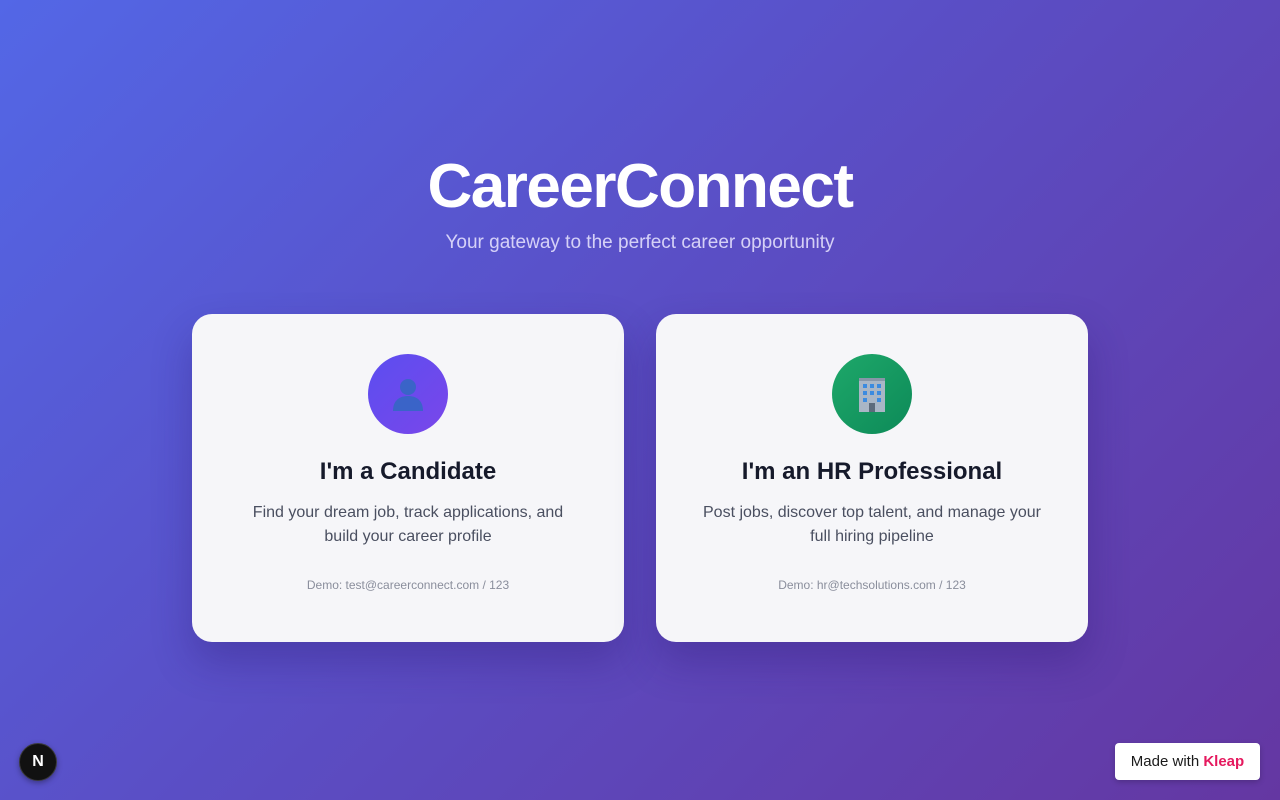  I want to click on candidate-avatar, so click(408, 394).